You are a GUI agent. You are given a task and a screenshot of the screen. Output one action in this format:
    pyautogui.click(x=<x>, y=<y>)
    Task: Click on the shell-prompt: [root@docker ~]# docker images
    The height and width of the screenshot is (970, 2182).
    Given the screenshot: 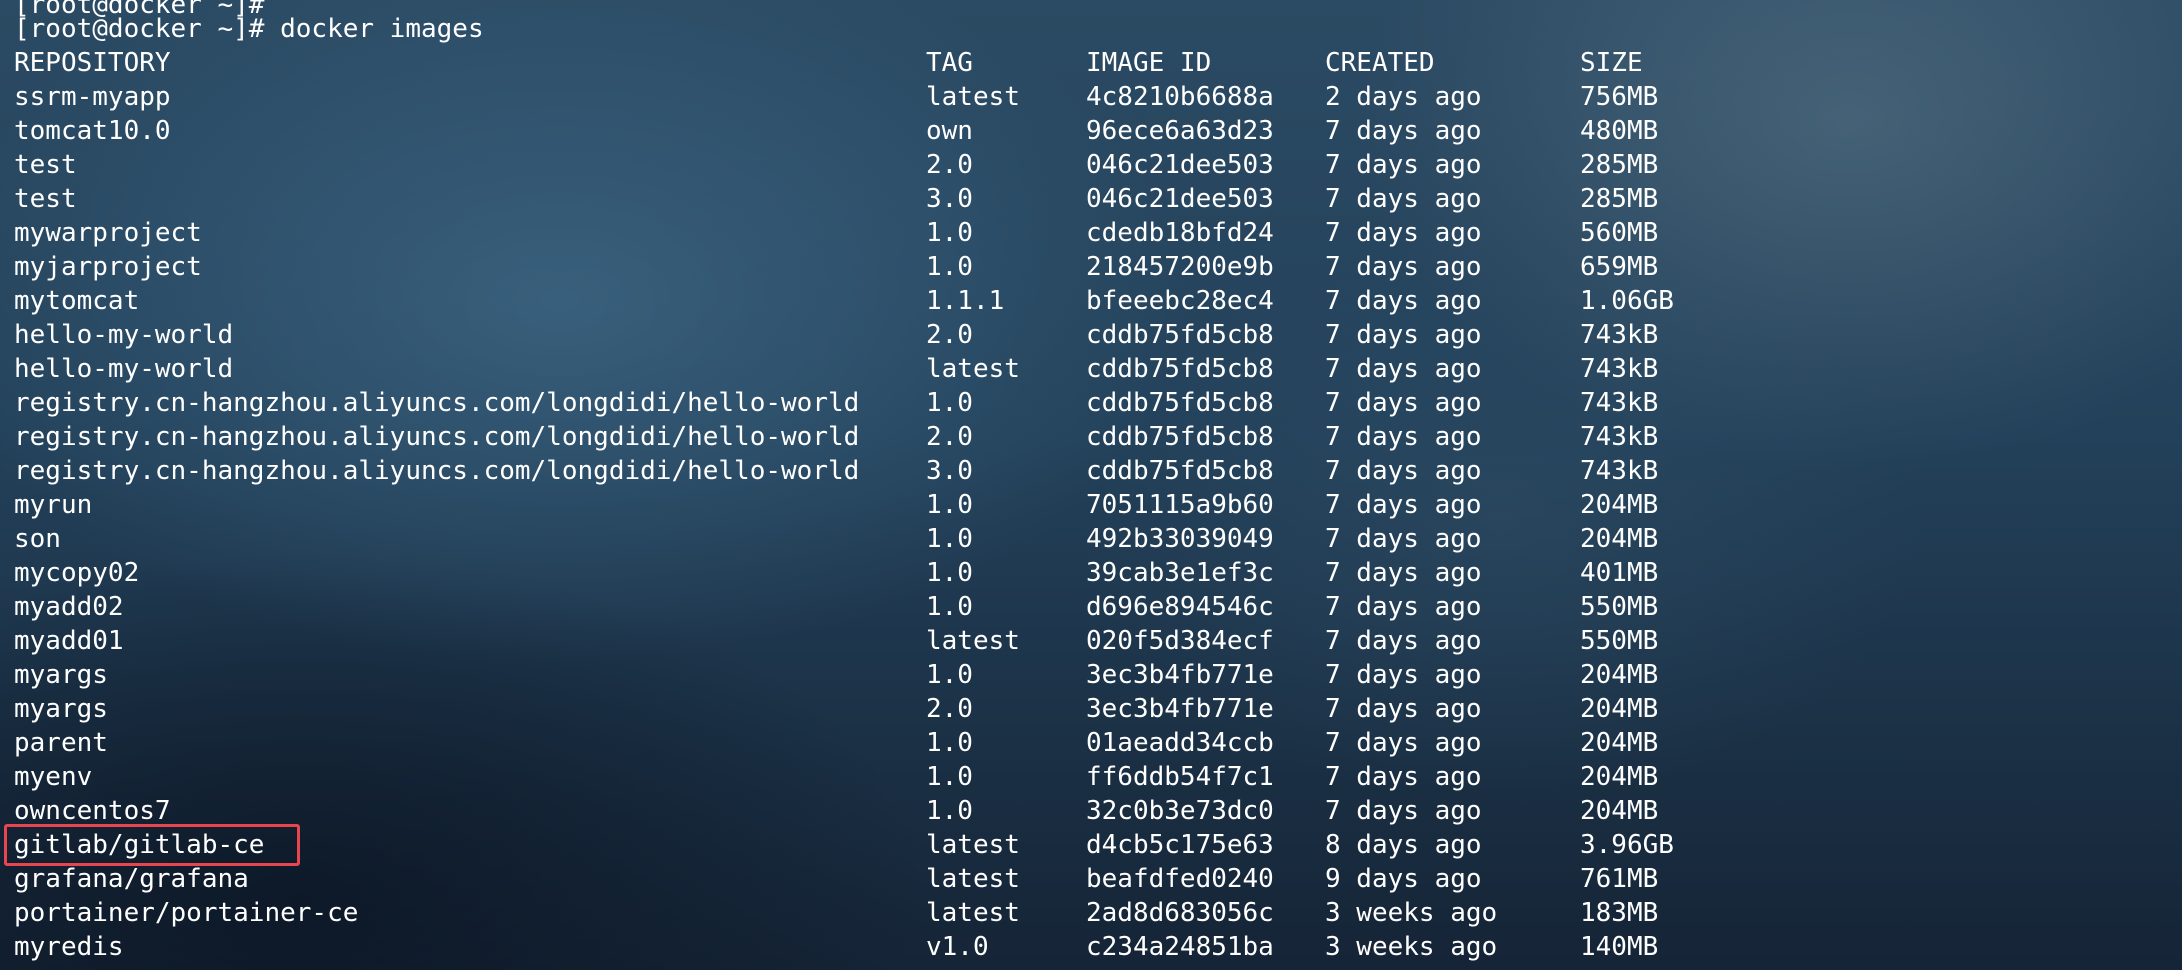 What is the action you would take?
    pyautogui.click(x=249, y=29)
    